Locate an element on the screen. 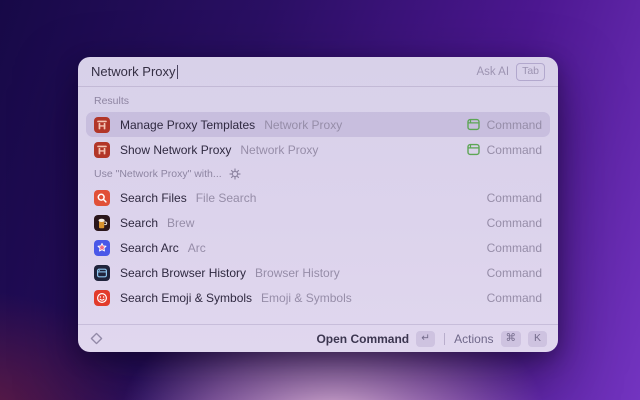 The height and width of the screenshot is (400, 640). ask-ai-label: Ask AI is located at coordinates (492, 72).